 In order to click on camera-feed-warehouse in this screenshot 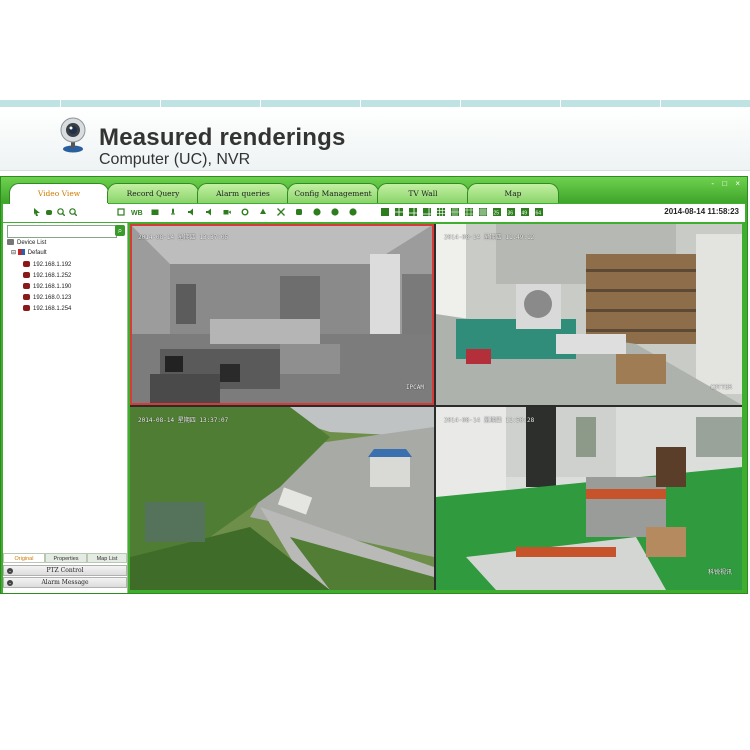, I will do `click(589, 314)`.